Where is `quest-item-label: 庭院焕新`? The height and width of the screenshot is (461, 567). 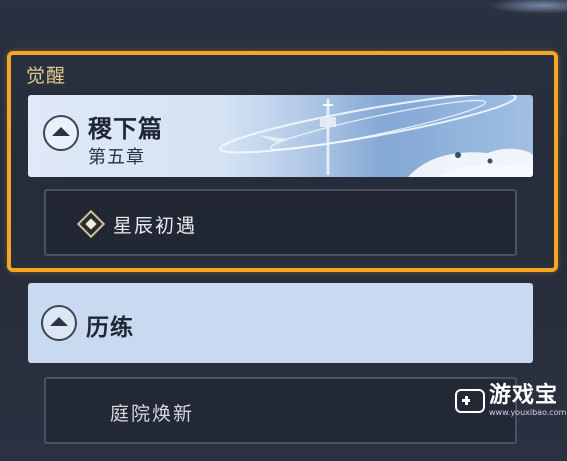
quest-item-label: 庭院焕新 is located at coordinates (152, 414).